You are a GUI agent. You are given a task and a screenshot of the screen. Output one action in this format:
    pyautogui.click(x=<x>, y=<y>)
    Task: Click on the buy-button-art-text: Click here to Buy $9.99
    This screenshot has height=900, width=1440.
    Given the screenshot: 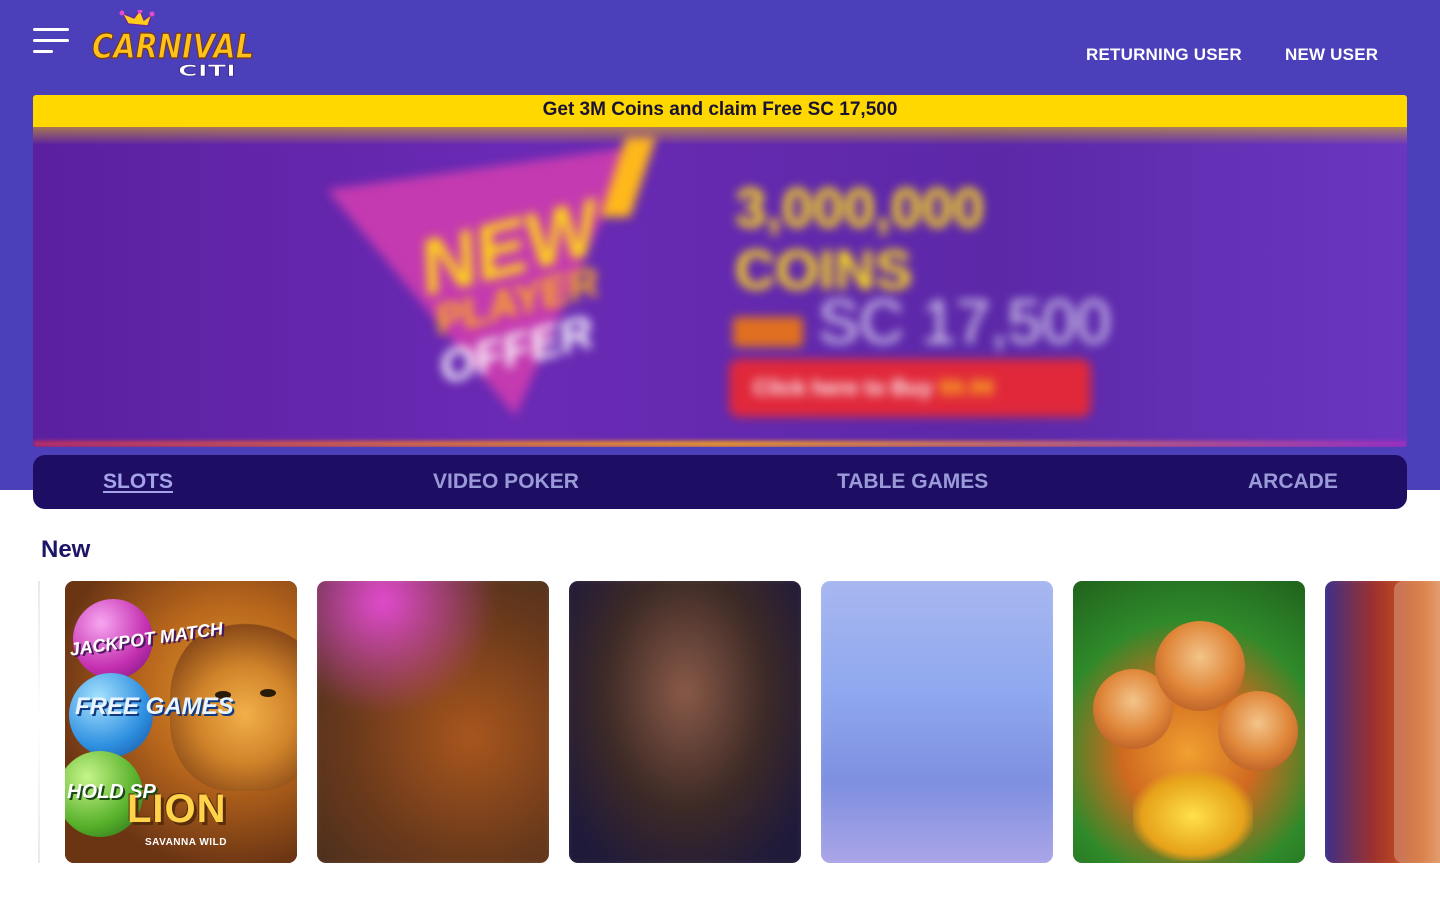 What is the action you would take?
    pyautogui.click(x=873, y=387)
    